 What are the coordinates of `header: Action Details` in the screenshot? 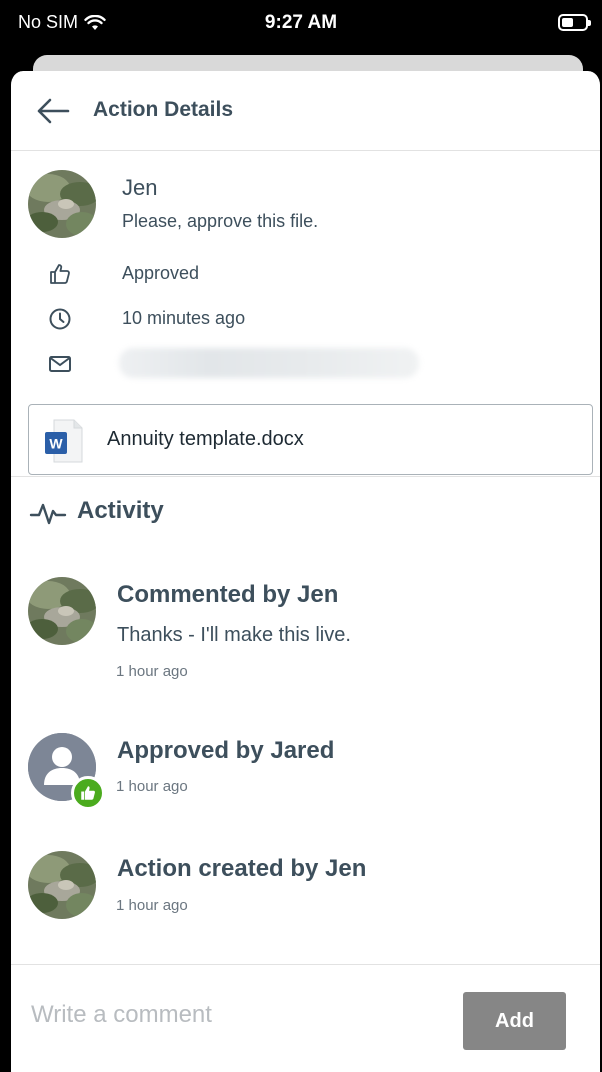 It's located at (305, 111).